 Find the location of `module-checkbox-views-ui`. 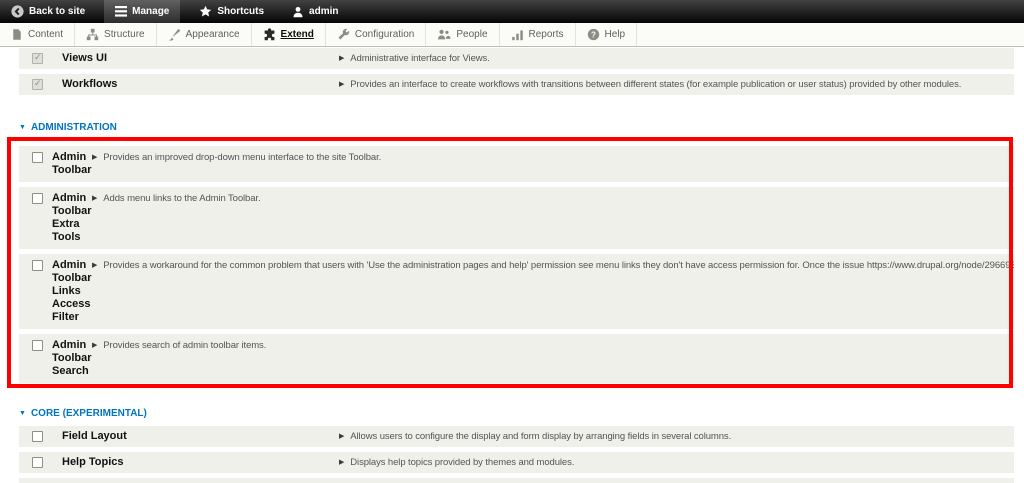

module-checkbox-views-ui is located at coordinates (38, 58).